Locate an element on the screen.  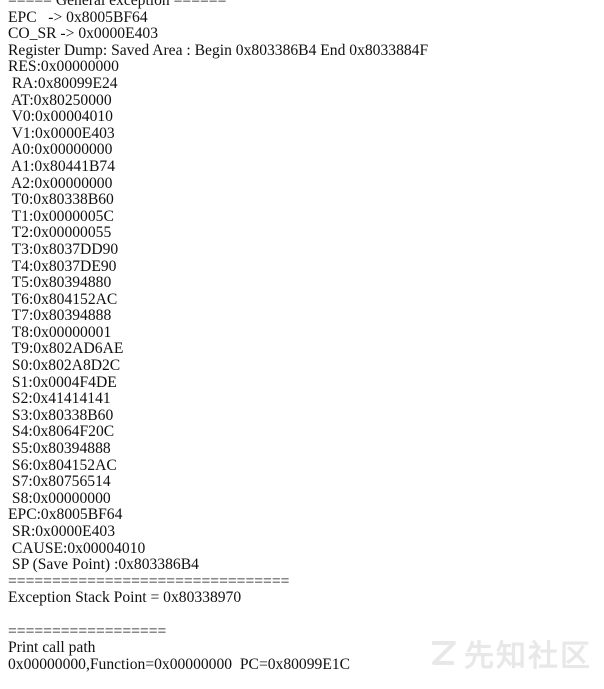
console-line: S1:0x0004F4DE is located at coordinates (62, 382).